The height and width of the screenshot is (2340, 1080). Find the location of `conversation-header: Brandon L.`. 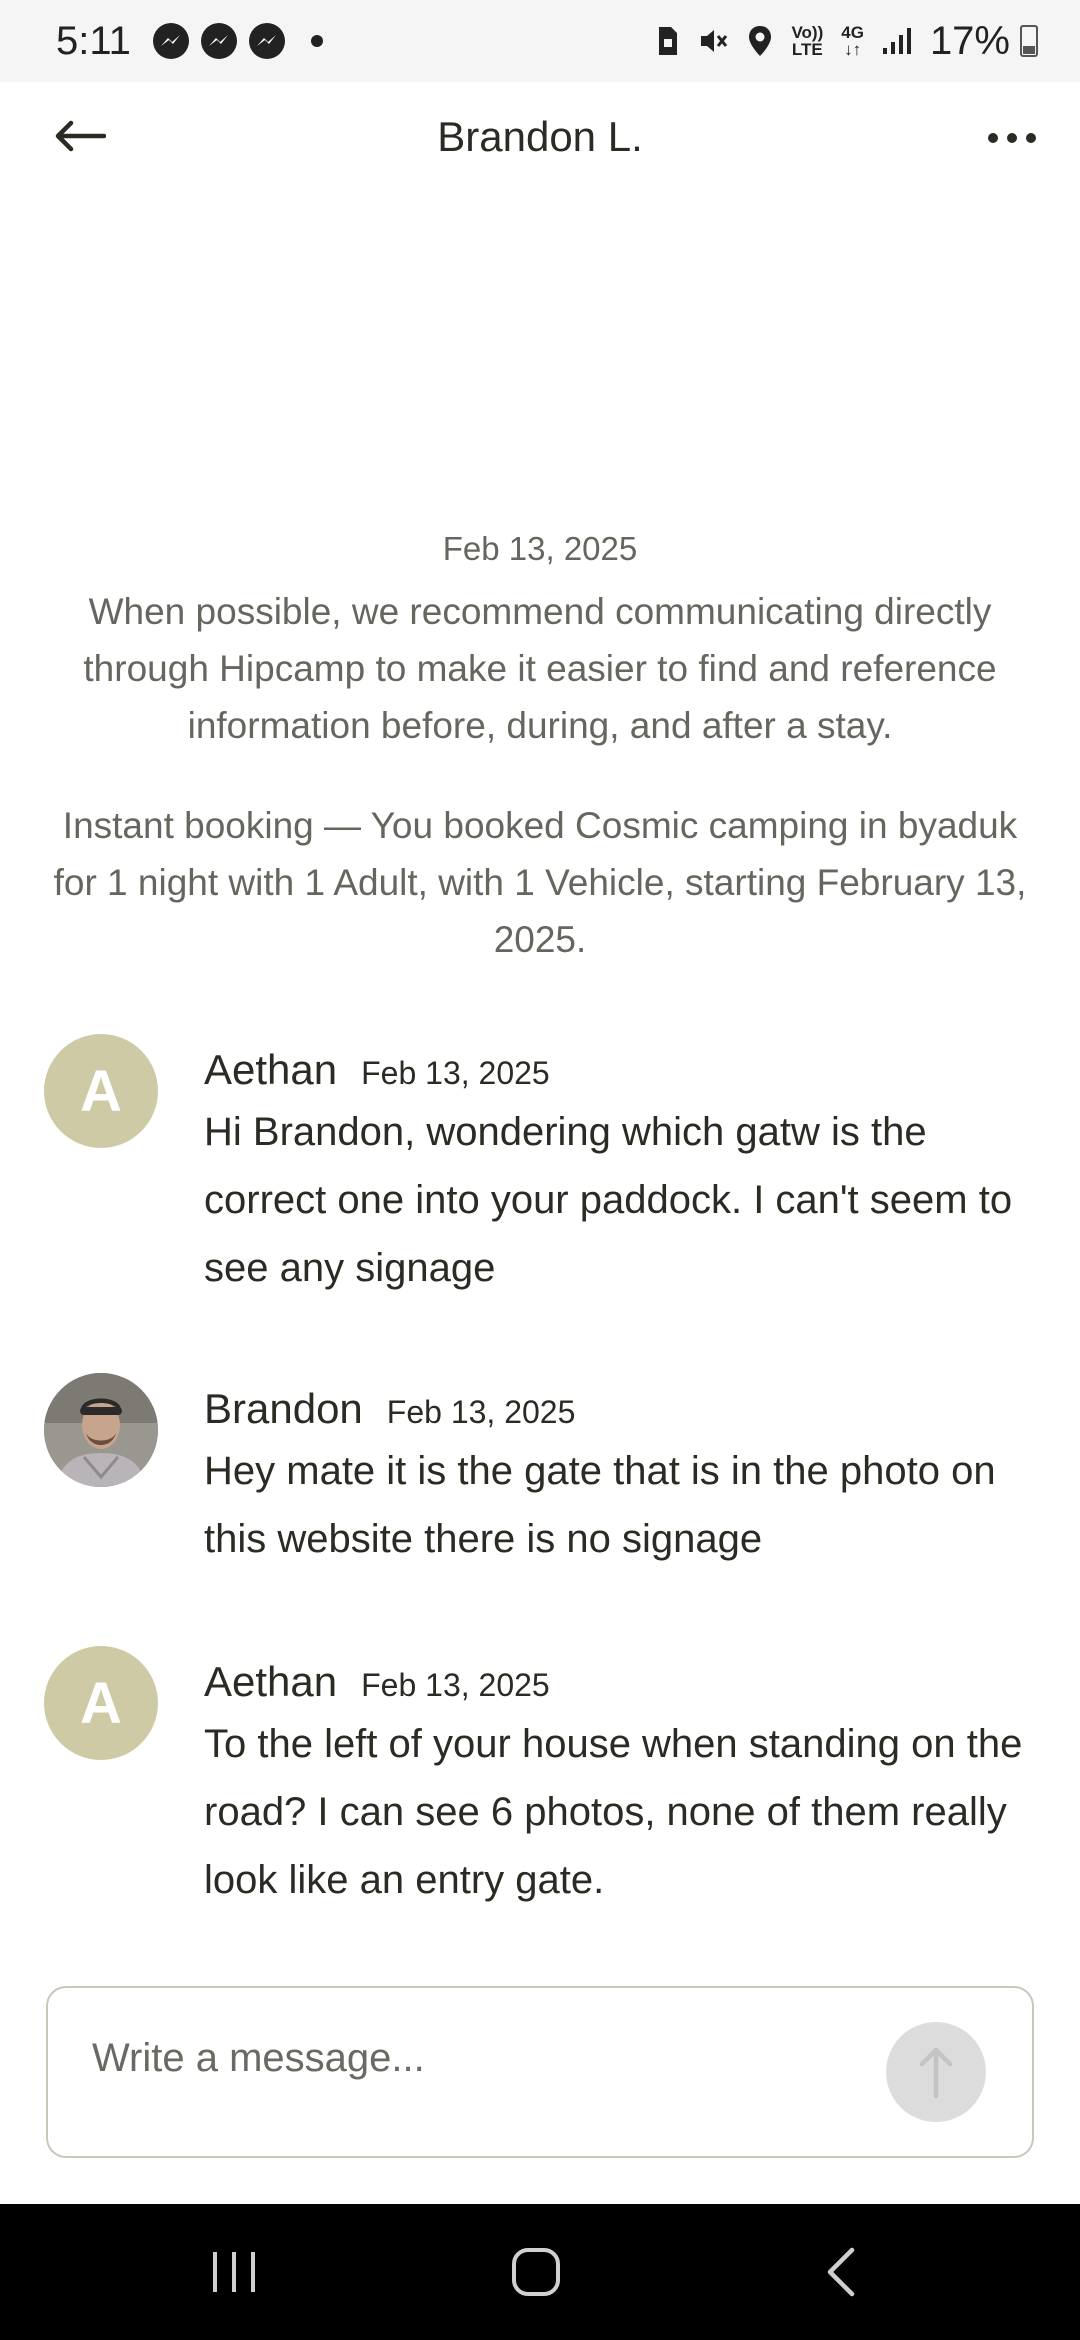

conversation-header: Brandon L. is located at coordinates (540, 137).